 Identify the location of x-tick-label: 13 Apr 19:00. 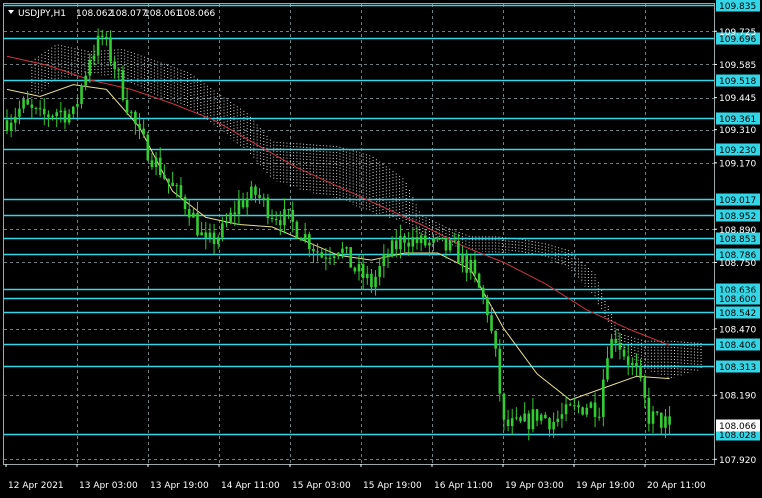
(179, 486).